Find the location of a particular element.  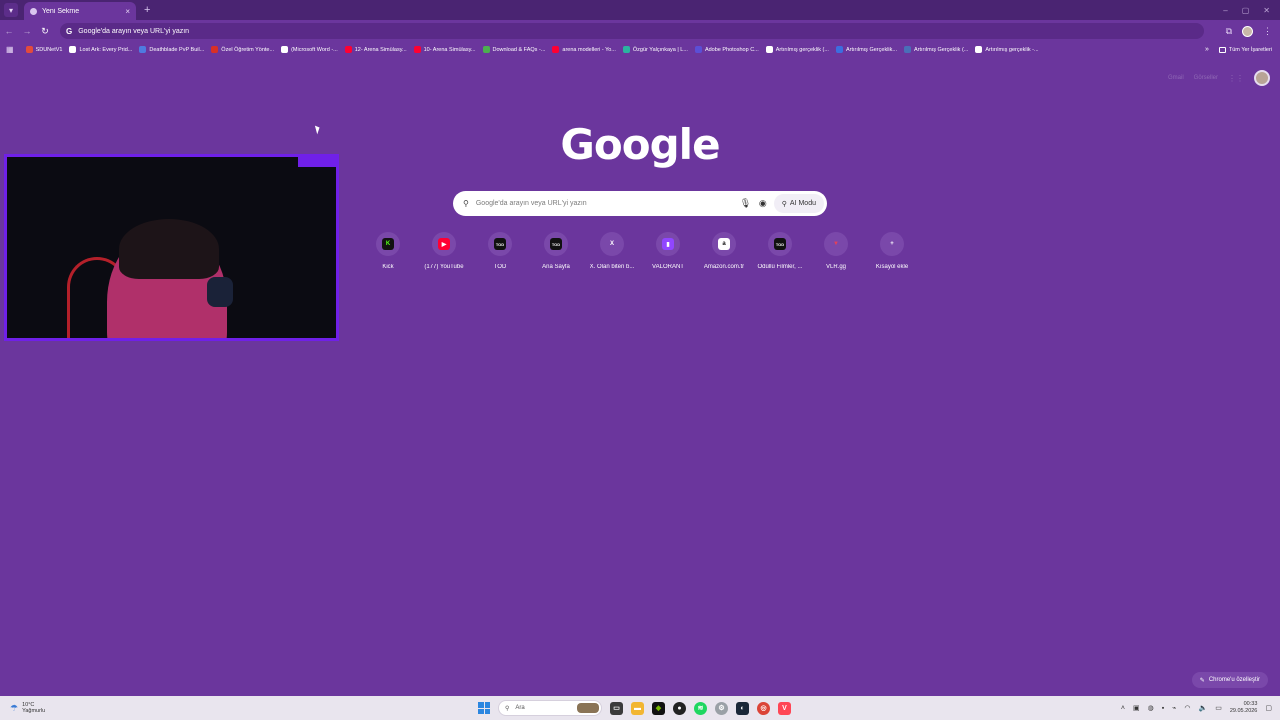

taskbar-clock: 00:33 29.05.2026 is located at coordinates (1244, 707).